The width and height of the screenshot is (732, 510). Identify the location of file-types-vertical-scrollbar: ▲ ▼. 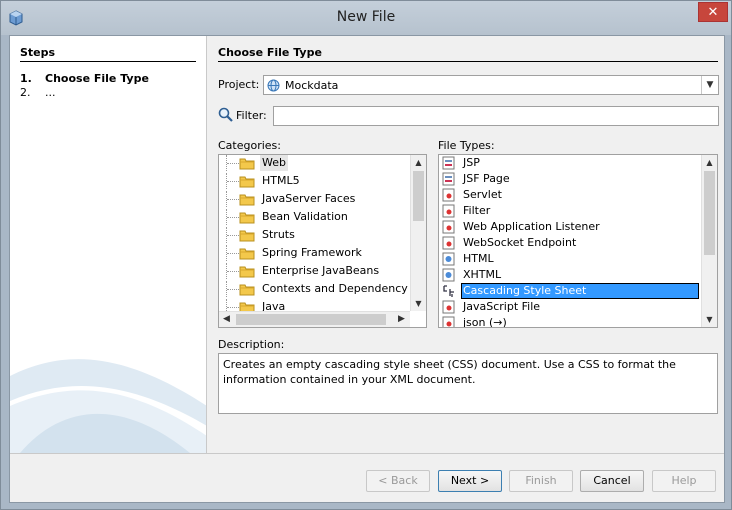
(709, 241).